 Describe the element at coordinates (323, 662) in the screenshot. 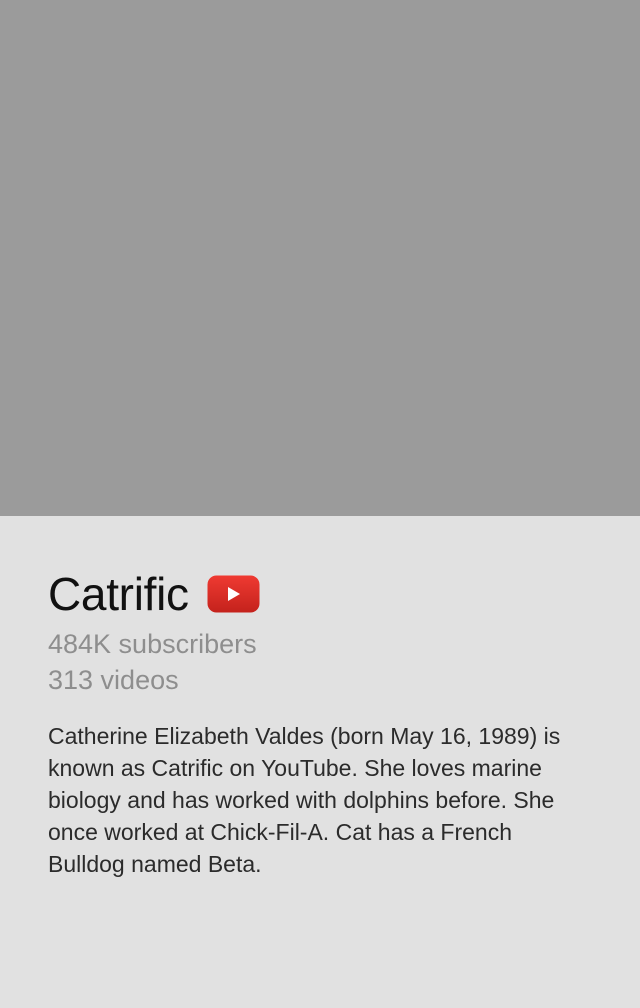

I see `channel-stats: 484K subscribers 313 videos` at that location.